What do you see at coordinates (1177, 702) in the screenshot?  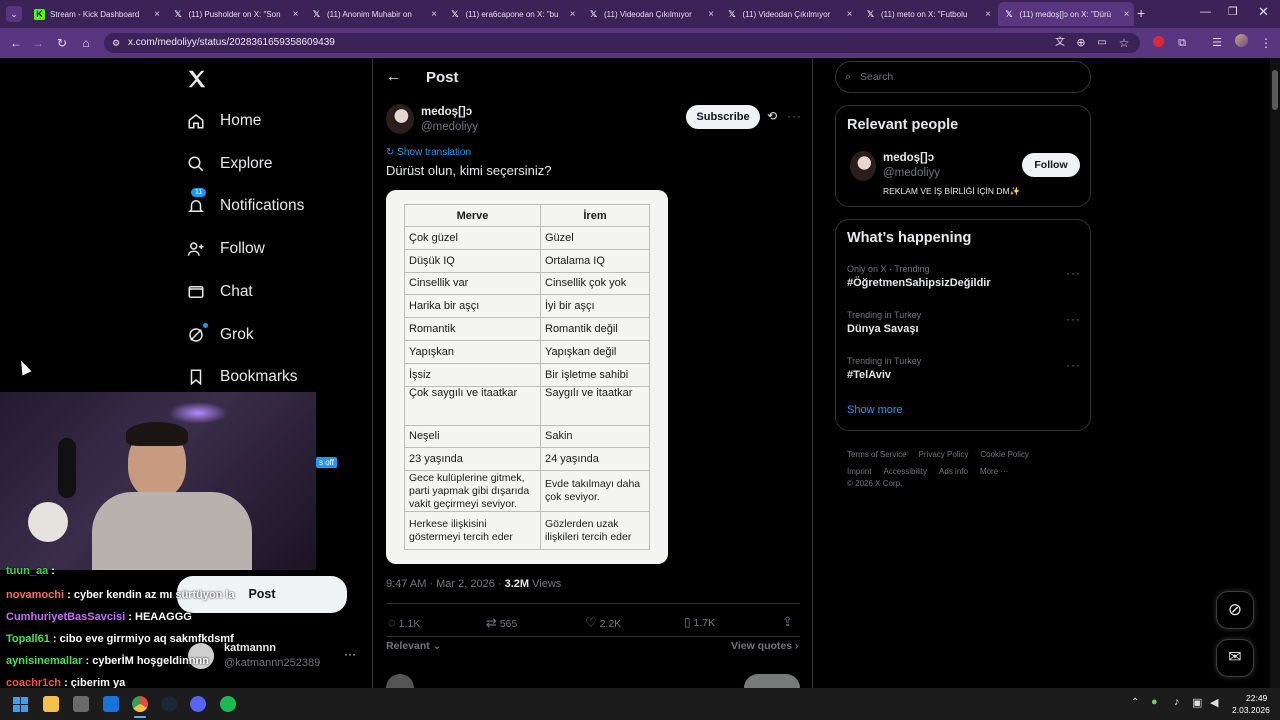 I see `microphone-icon: ♪` at bounding box center [1177, 702].